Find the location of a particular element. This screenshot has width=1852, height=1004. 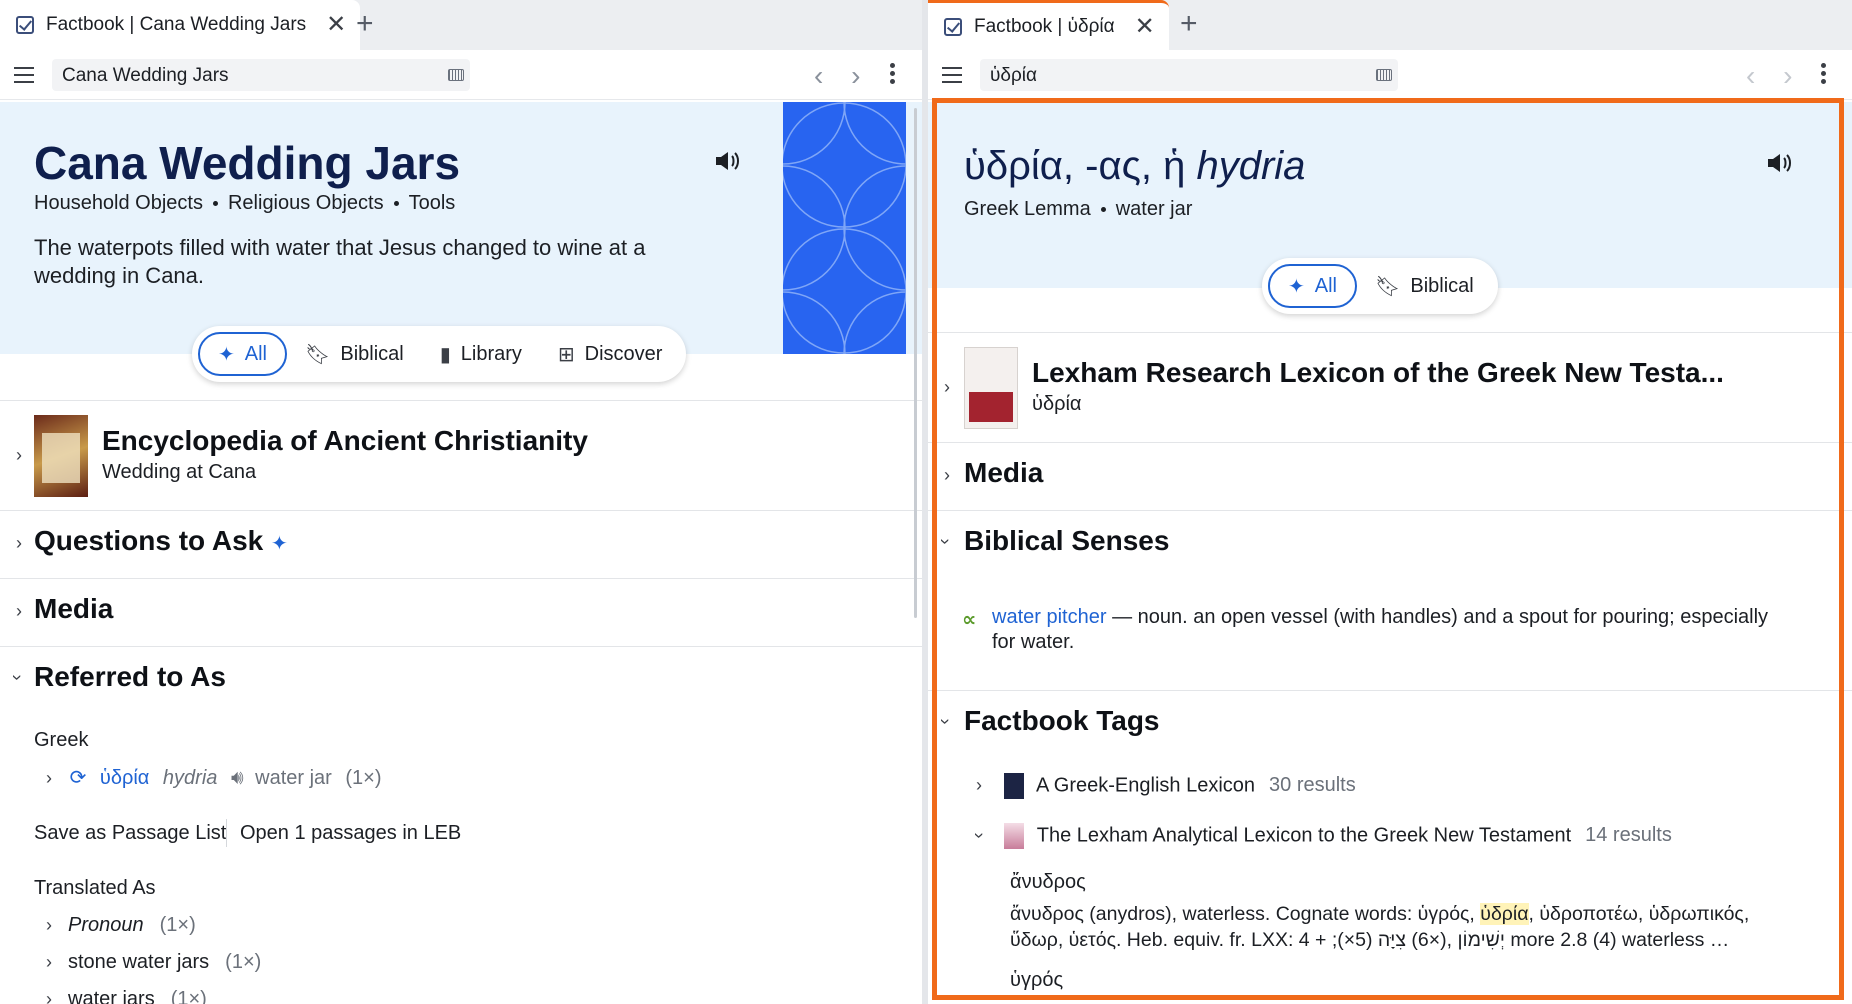

translated-item: › water jars (1×) is located at coordinates (126, 996).